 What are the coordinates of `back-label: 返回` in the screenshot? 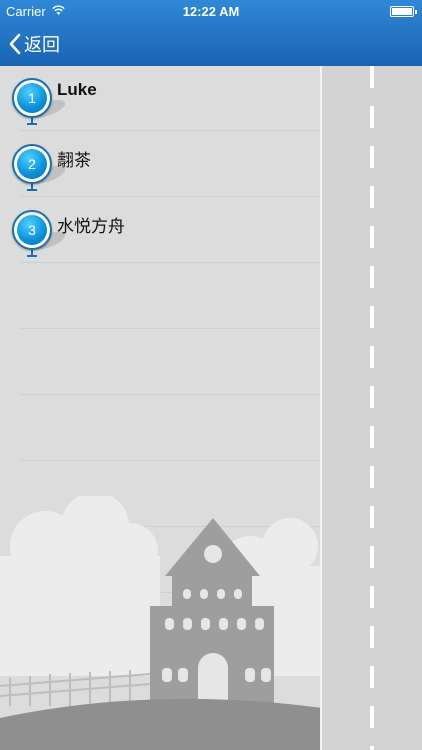 It's located at (42, 45).